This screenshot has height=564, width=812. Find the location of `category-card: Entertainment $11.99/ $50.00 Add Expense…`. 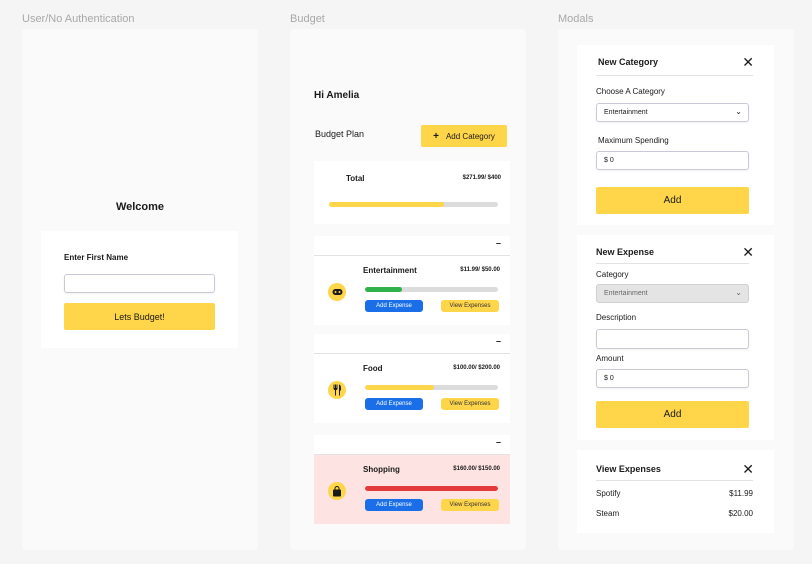

category-card: Entertainment $11.99/ $50.00 Add Expense… is located at coordinates (412, 290).